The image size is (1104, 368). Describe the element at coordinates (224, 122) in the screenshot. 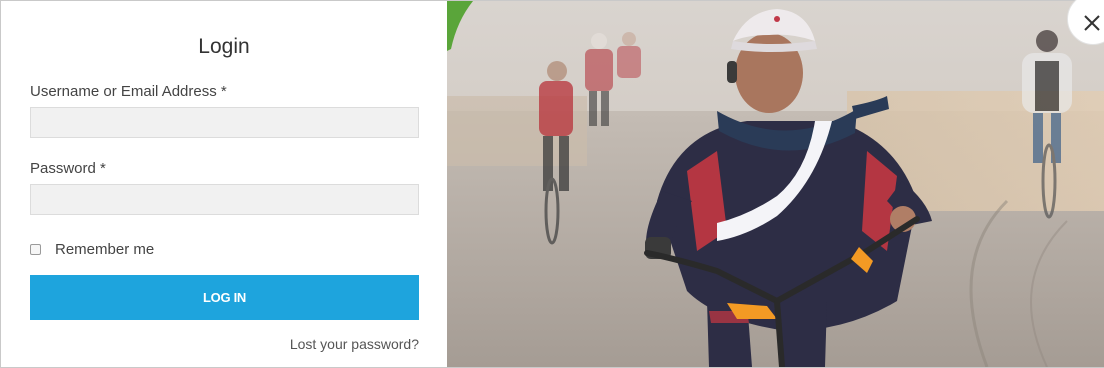

I see `username-input` at that location.